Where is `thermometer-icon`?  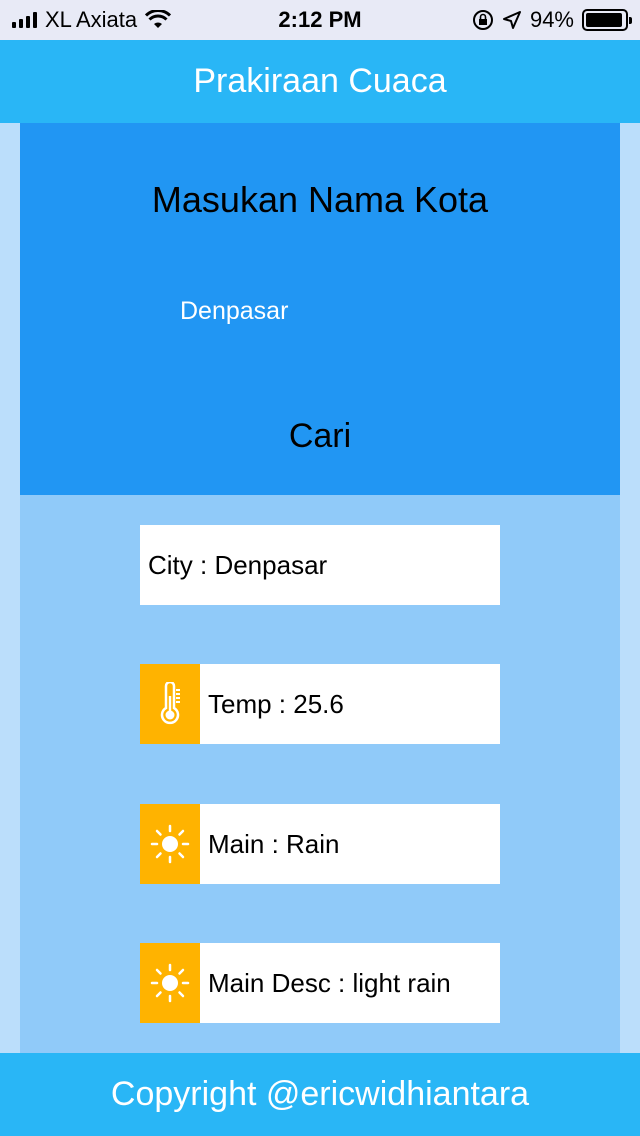
thermometer-icon is located at coordinates (170, 703).